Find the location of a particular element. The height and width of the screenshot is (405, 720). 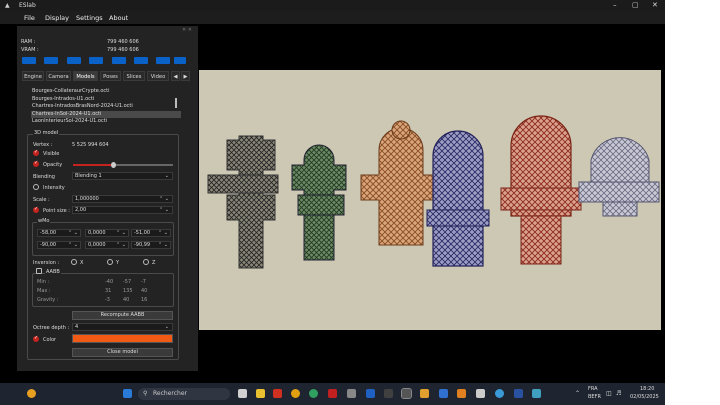

search-app-icon is located at coordinates (424, 393).